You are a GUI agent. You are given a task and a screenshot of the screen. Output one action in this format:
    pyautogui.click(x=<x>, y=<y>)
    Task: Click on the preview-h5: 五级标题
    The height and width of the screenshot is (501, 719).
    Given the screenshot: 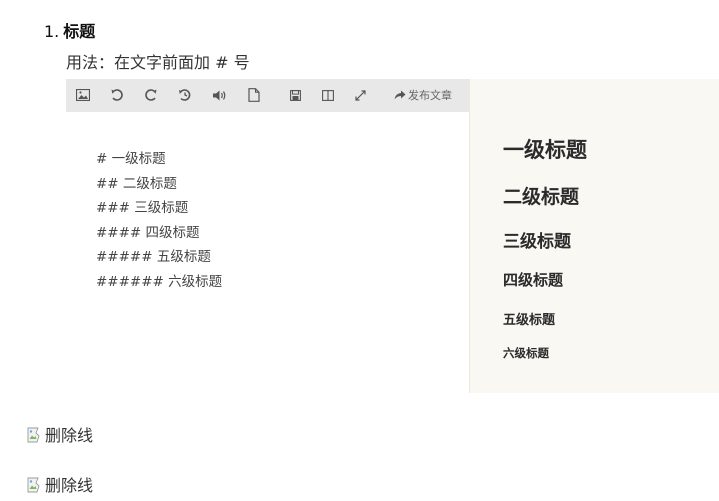 What is the action you would take?
    pyautogui.click(x=529, y=320)
    